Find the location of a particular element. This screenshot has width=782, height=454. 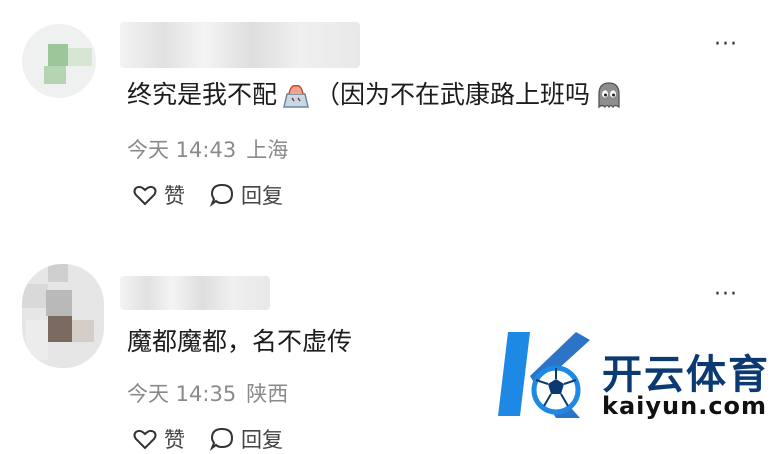

comment-text-part: 终究是我不配 is located at coordinates (202, 94).